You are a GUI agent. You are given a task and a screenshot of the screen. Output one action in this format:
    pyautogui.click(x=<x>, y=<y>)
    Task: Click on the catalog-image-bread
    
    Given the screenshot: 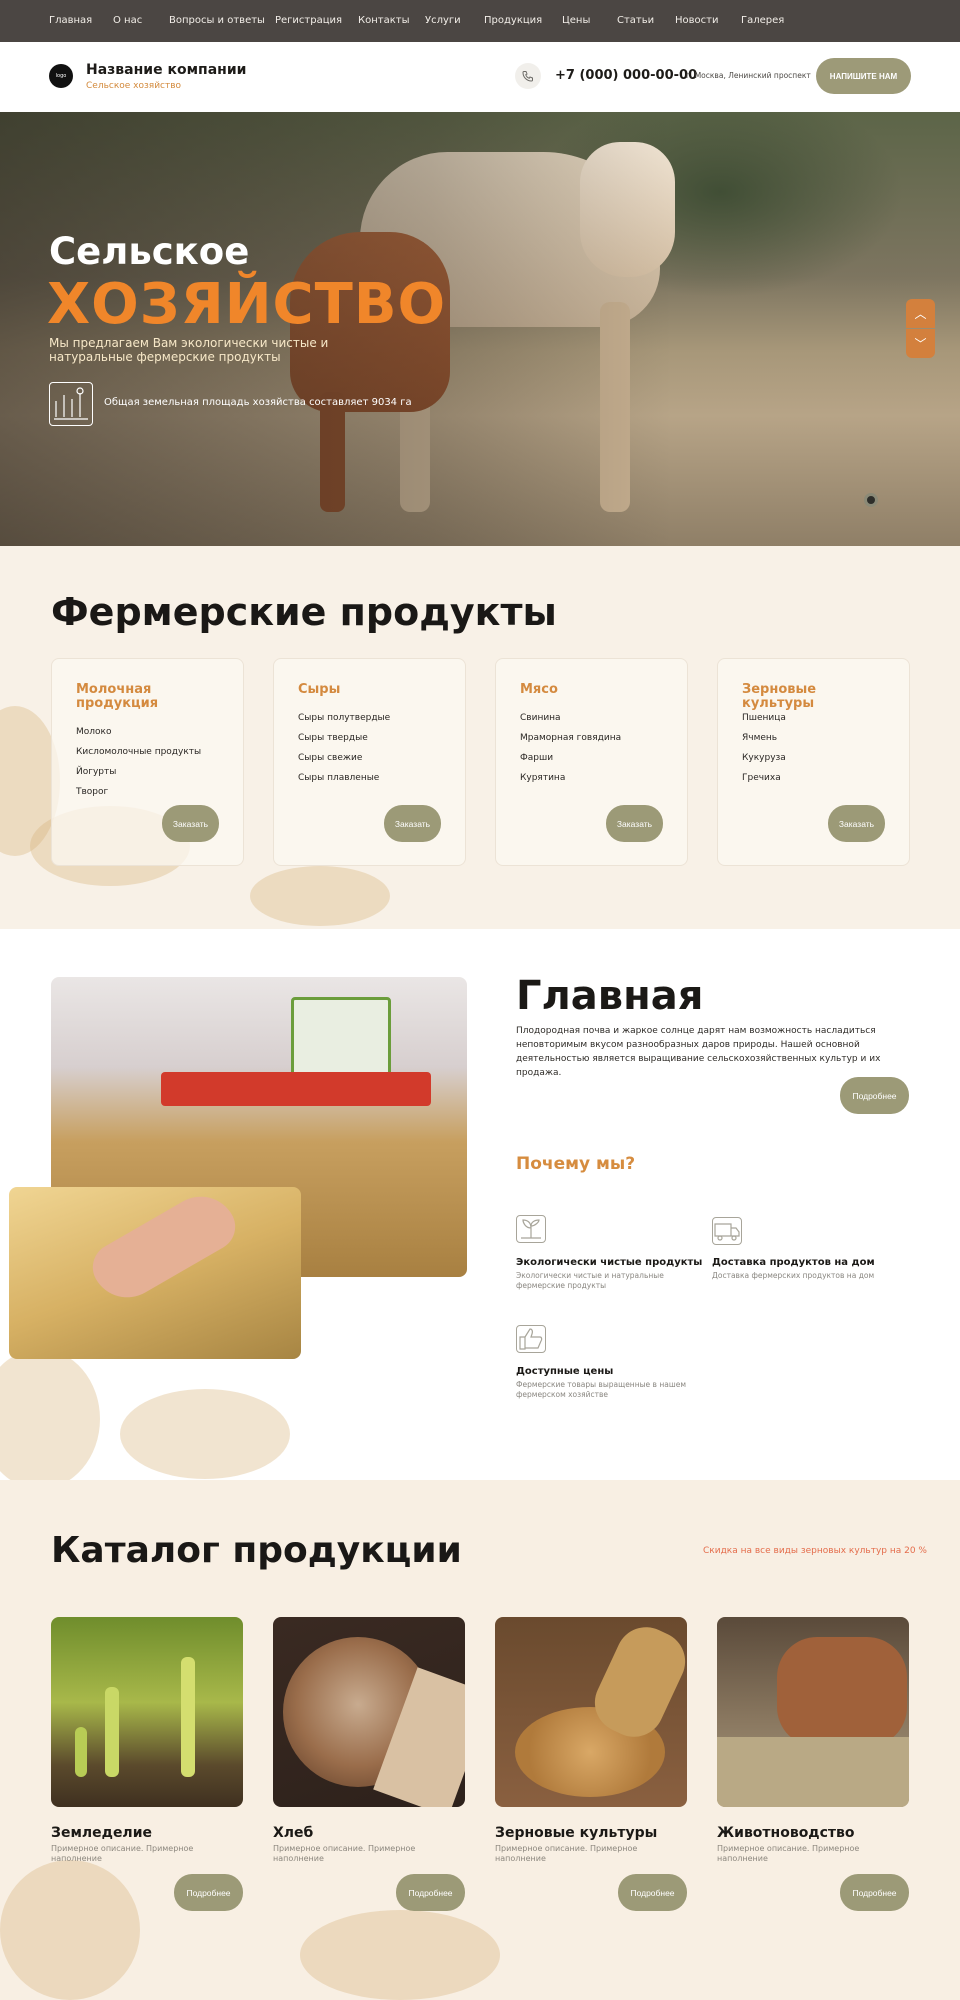 What is the action you would take?
    pyautogui.click(x=369, y=1712)
    